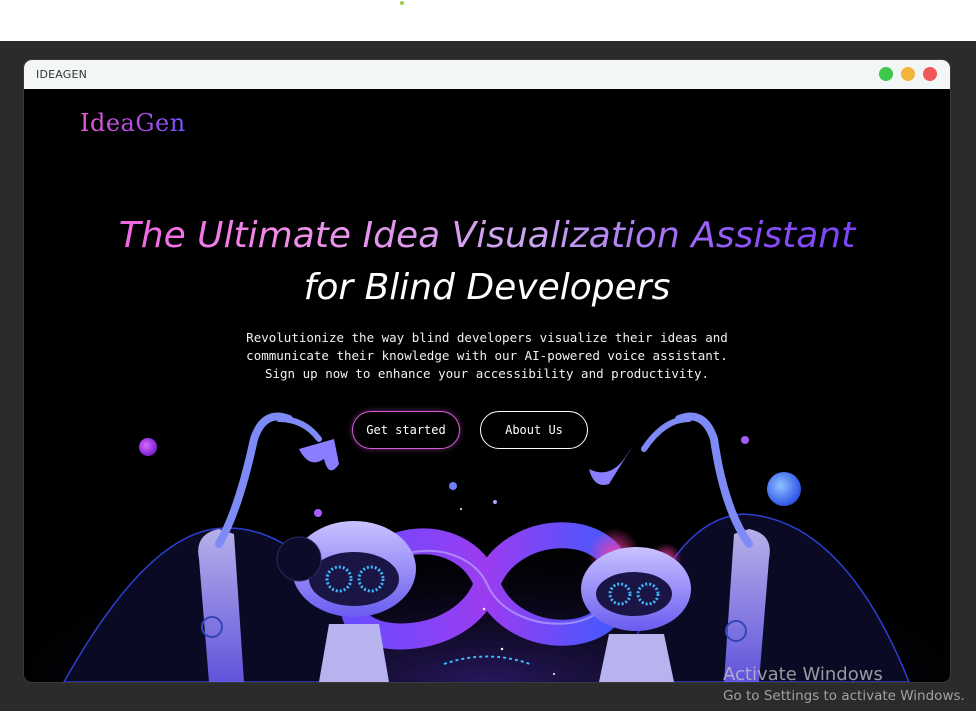 This screenshot has width=976, height=711. I want to click on brand-logo: IdeaGen, so click(133, 123).